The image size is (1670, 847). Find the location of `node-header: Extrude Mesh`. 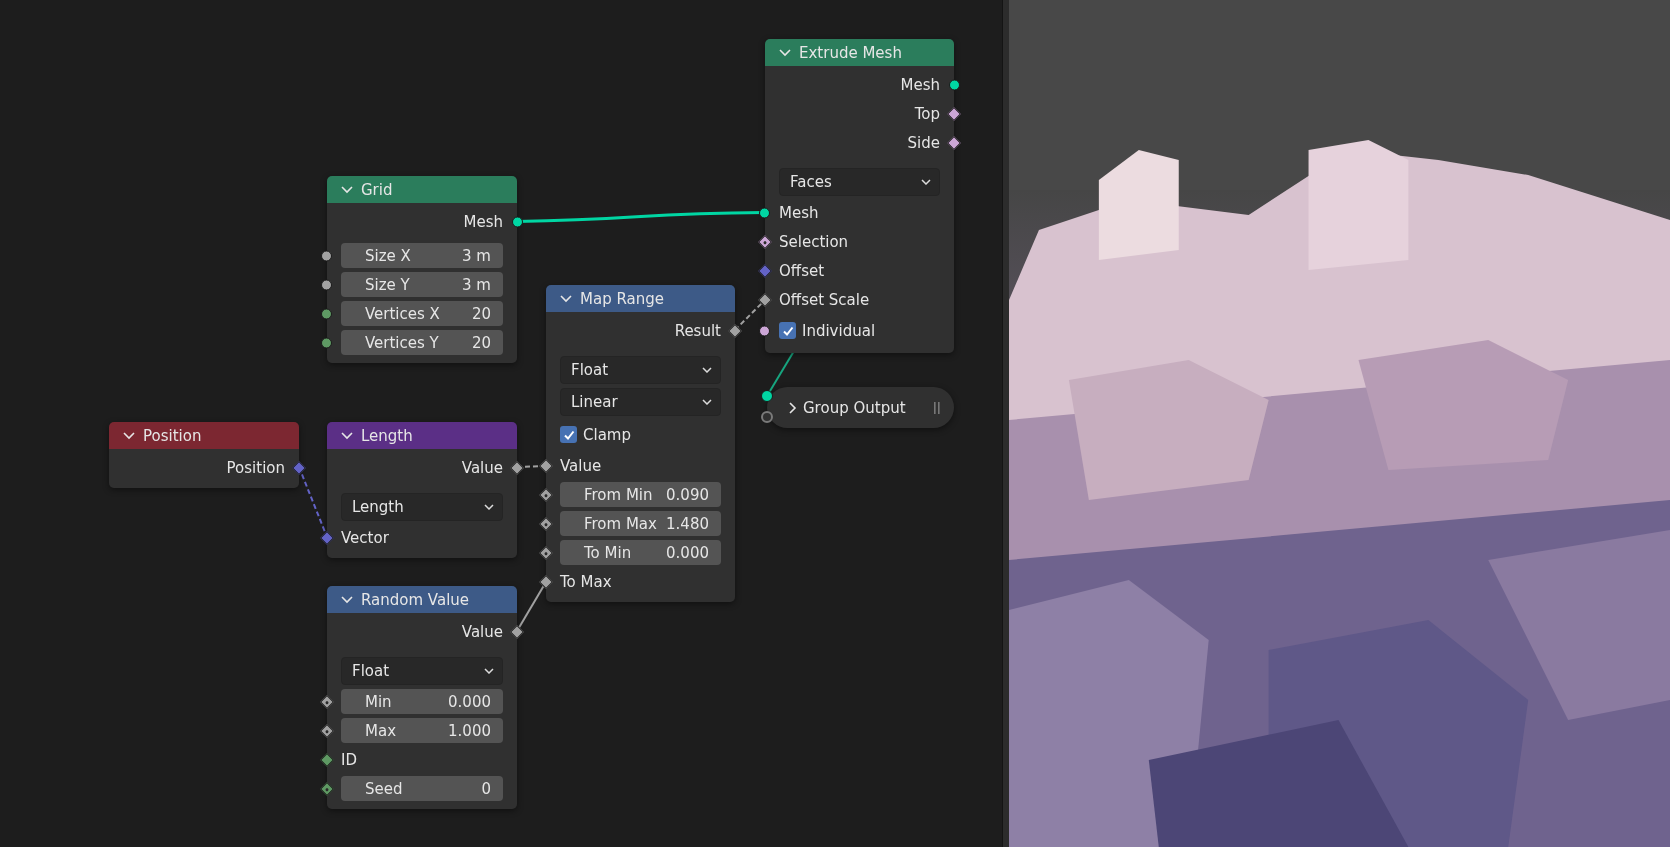

node-header: Extrude Mesh is located at coordinates (859, 52).